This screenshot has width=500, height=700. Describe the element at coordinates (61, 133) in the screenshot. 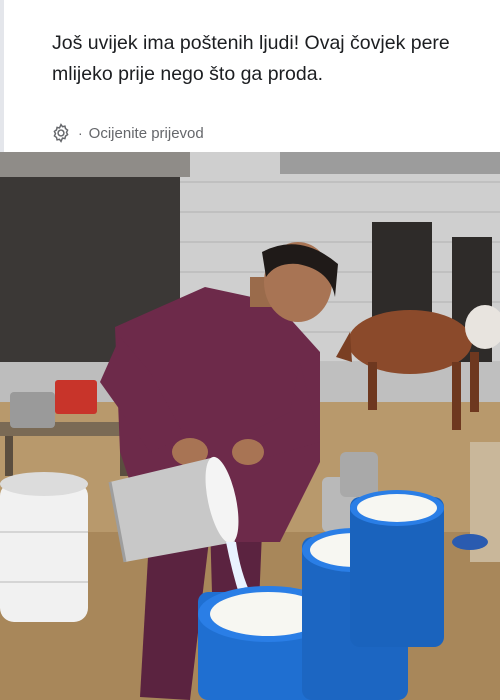

I see `gear-icon` at that location.